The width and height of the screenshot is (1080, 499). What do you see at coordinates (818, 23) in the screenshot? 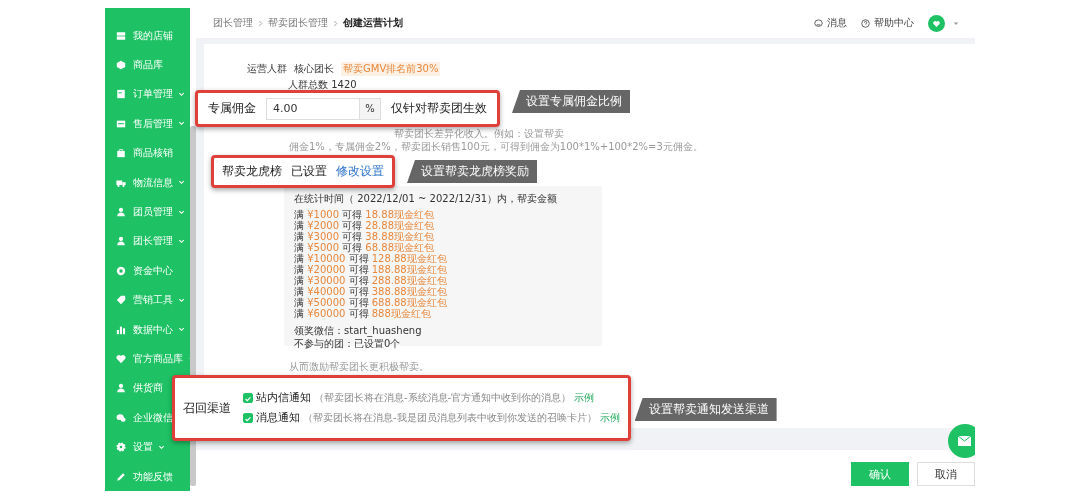
I see `chat-bubble-icon` at bounding box center [818, 23].